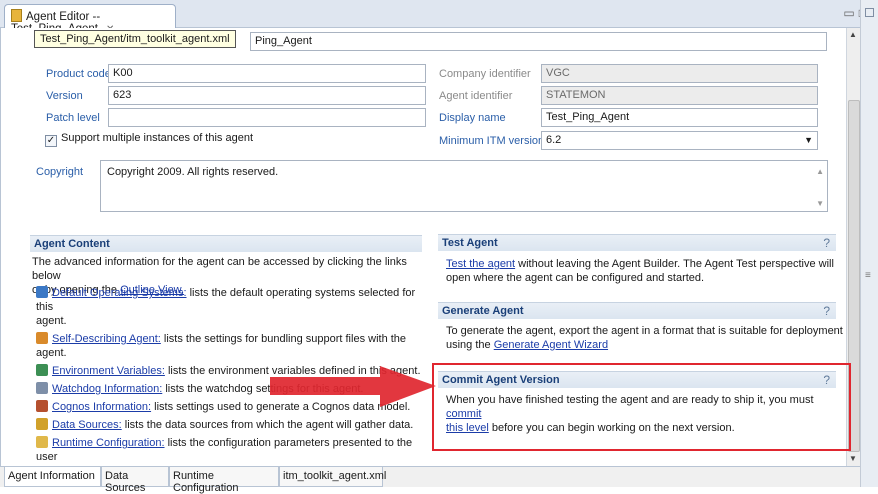  What do you see at coordinates (637, 242) in the screenshot?
I see `test-agent-header: Test Agent ?` at bounding box center [637, 242].